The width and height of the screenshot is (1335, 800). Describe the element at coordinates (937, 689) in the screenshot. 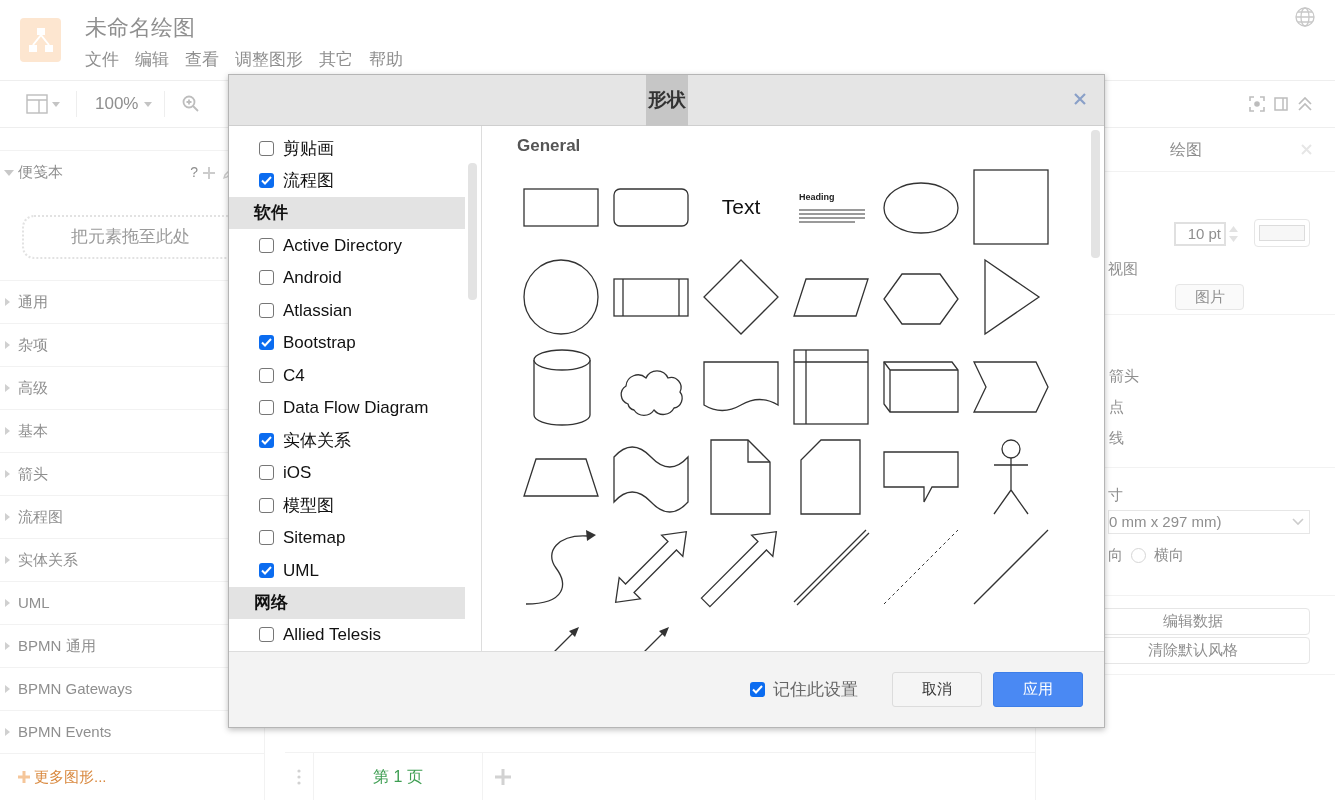

I see `cancel-button: 取消` at that location.